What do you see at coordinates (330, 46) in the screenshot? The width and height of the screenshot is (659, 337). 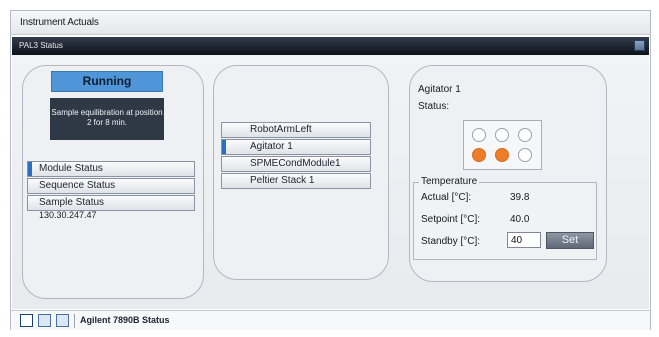 I see `pal3-status-header: PAL3 Status` at bounding box center [330, 46].